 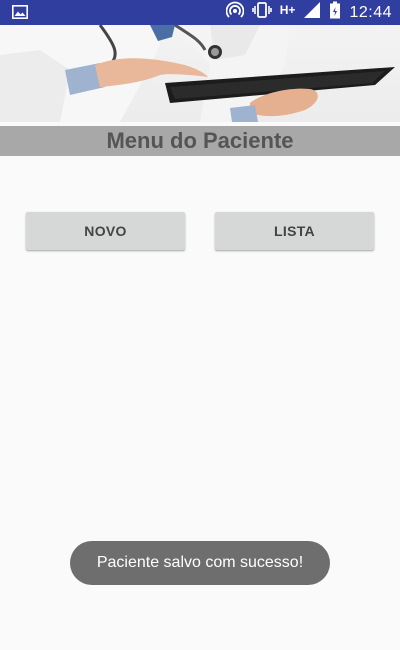 I want to click on network-type-label: H+, so click(x=287, y=9).